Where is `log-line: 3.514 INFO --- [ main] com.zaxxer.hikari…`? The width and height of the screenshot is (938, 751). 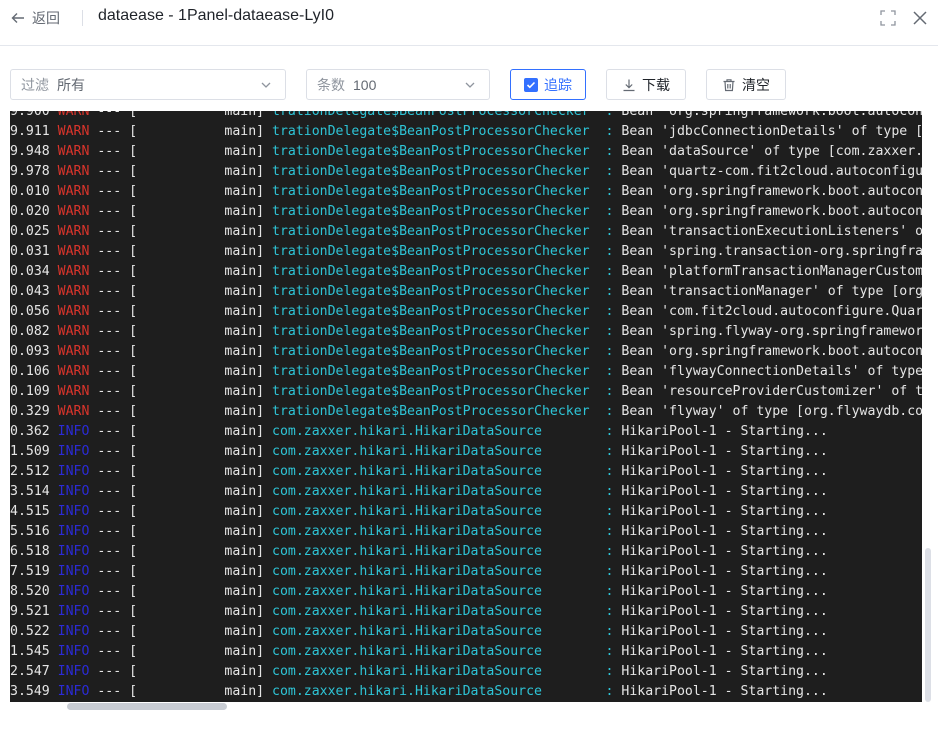
log-line: 3.514 INFO --- [ main] com.zaxxer.hikari… is located at coordinates (466, 492).